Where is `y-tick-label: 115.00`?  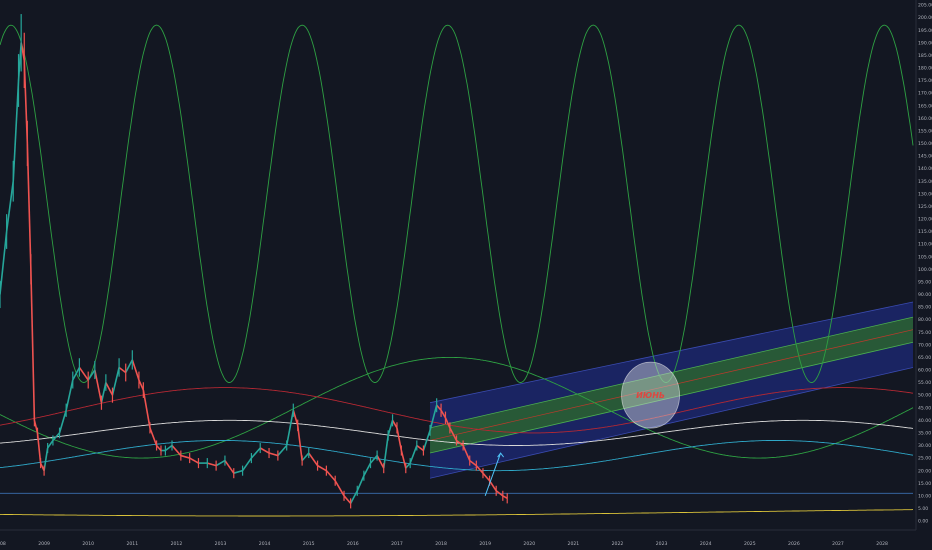
y-tick-label: 115.00 is located at coordinates (925, 232).